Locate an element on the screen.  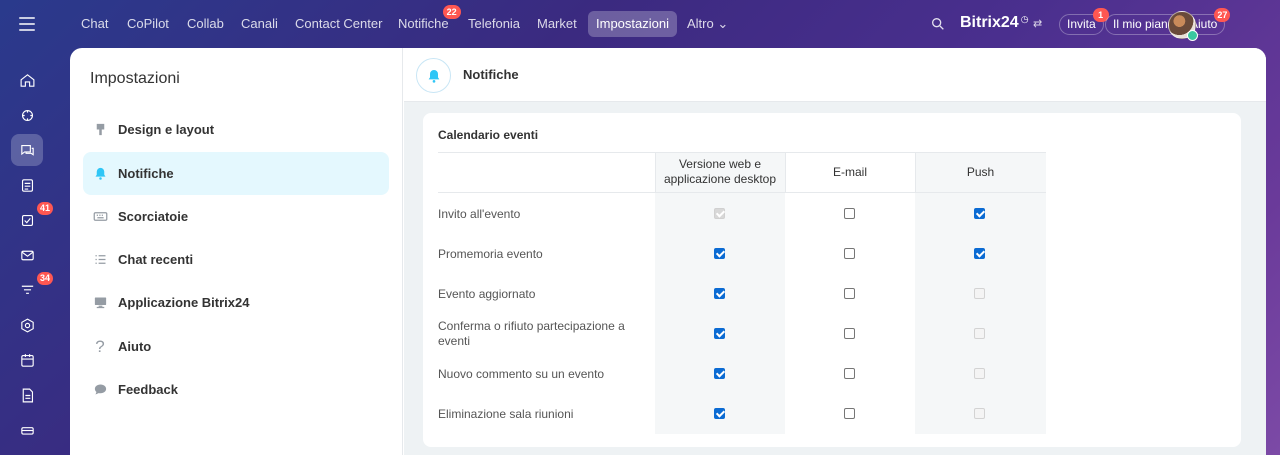
invite-label: Invita is located at coordinates (1081, 24).